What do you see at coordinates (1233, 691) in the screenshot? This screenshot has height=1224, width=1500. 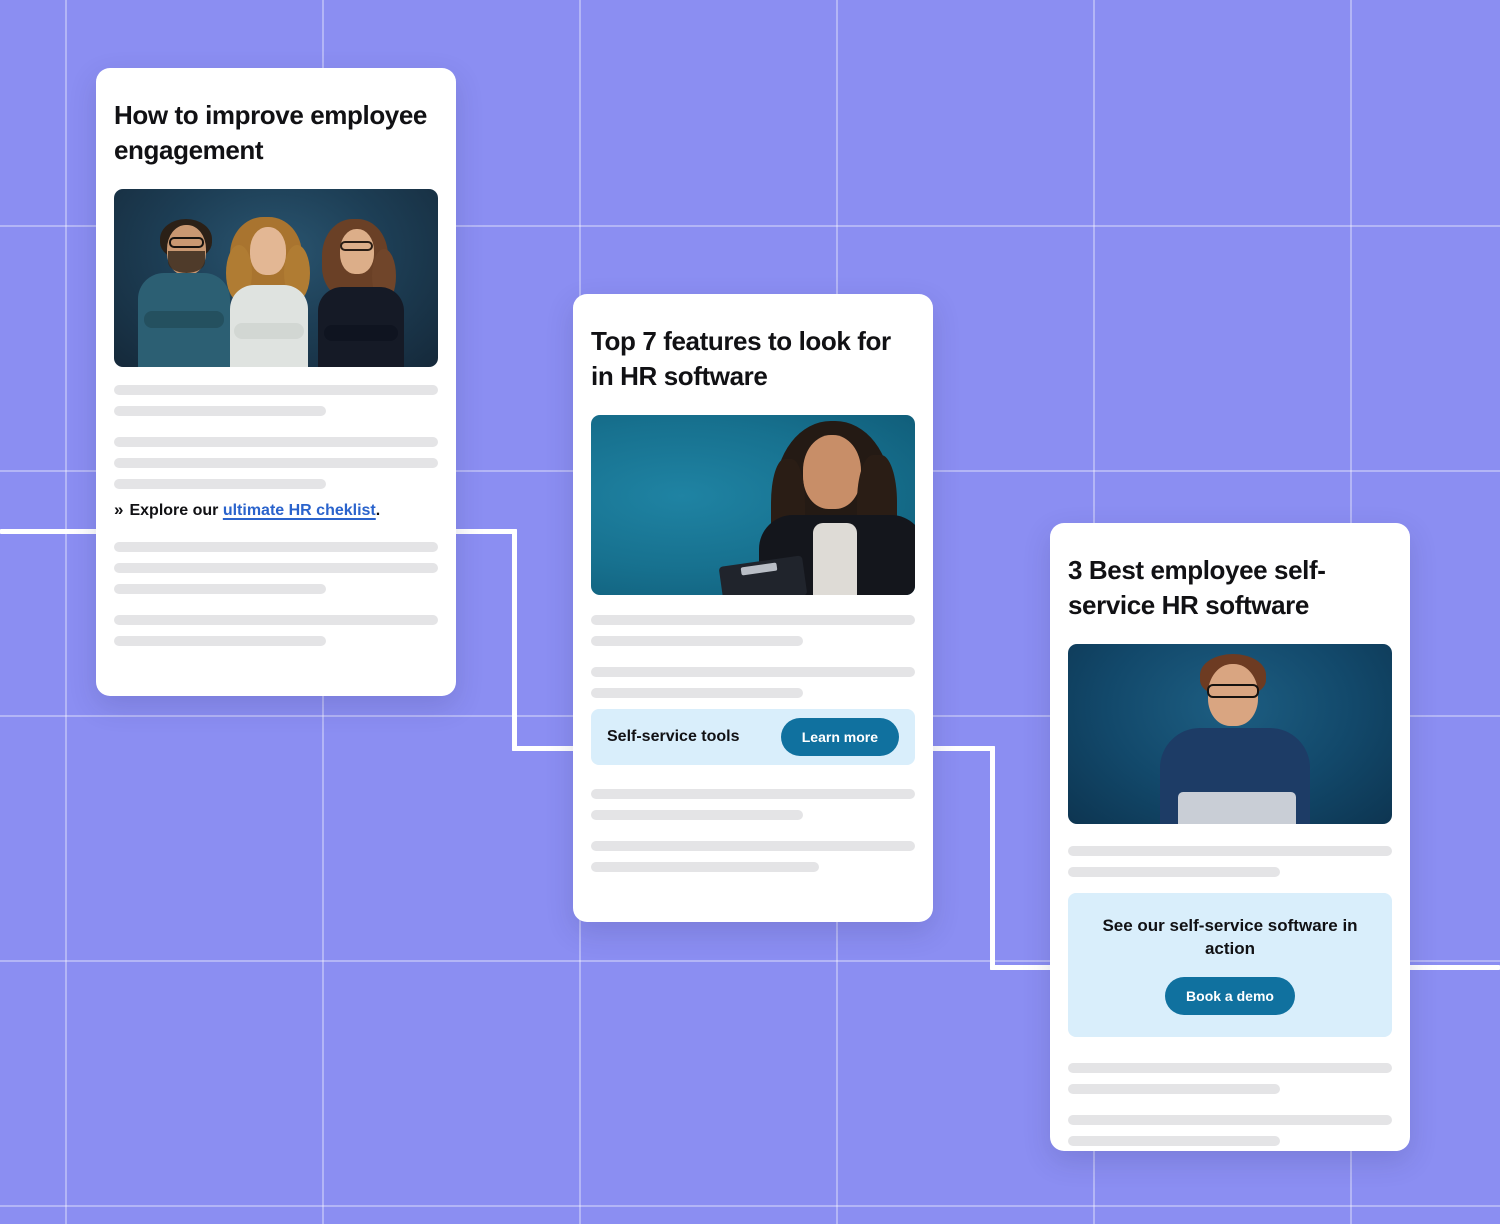 I see `eyeglasses-icon` at bounding box center [1233, 691].